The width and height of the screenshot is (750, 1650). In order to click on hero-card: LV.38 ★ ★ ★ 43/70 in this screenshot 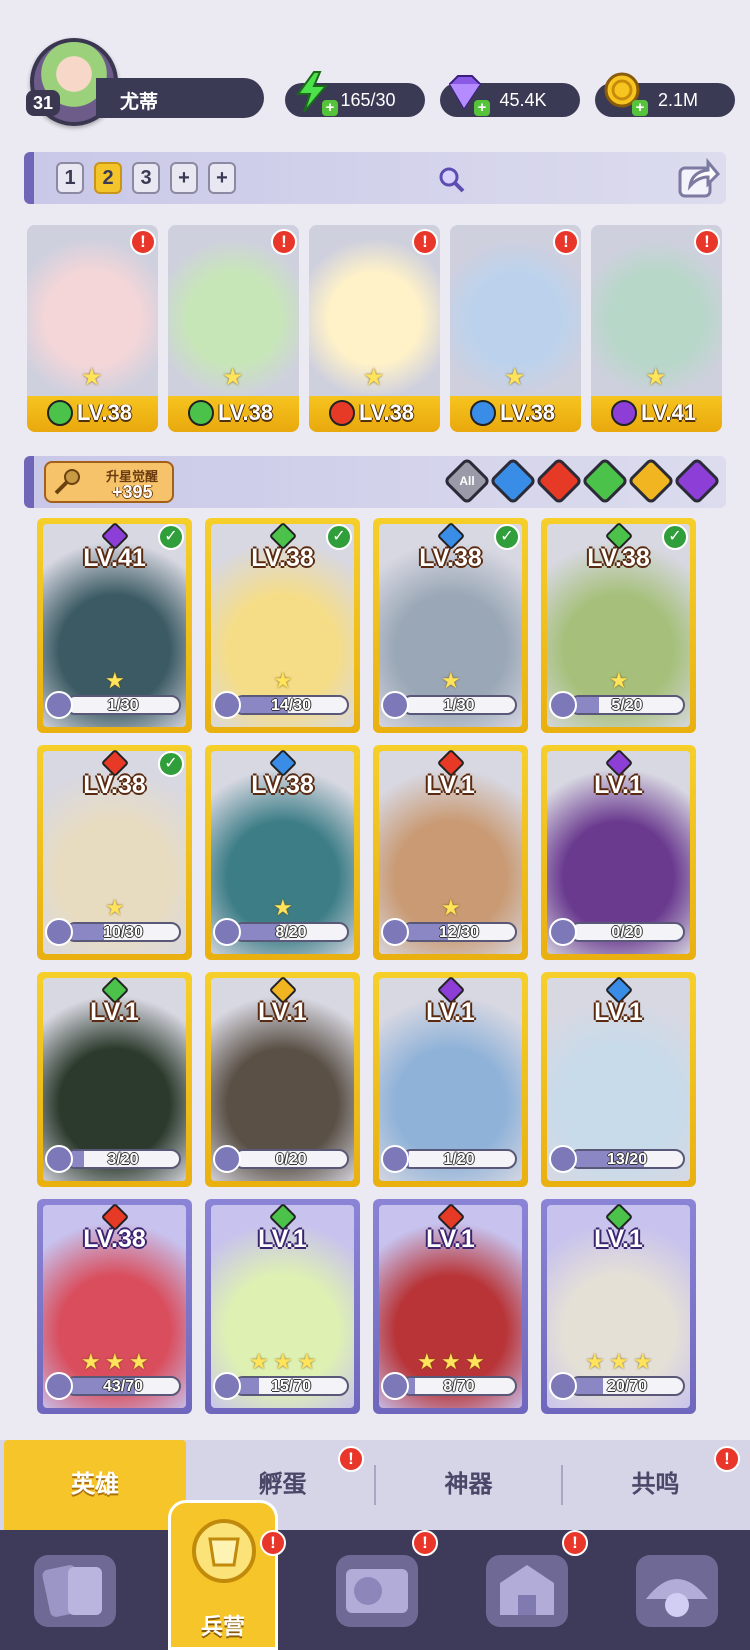, I will do `click(114, 1306)`.